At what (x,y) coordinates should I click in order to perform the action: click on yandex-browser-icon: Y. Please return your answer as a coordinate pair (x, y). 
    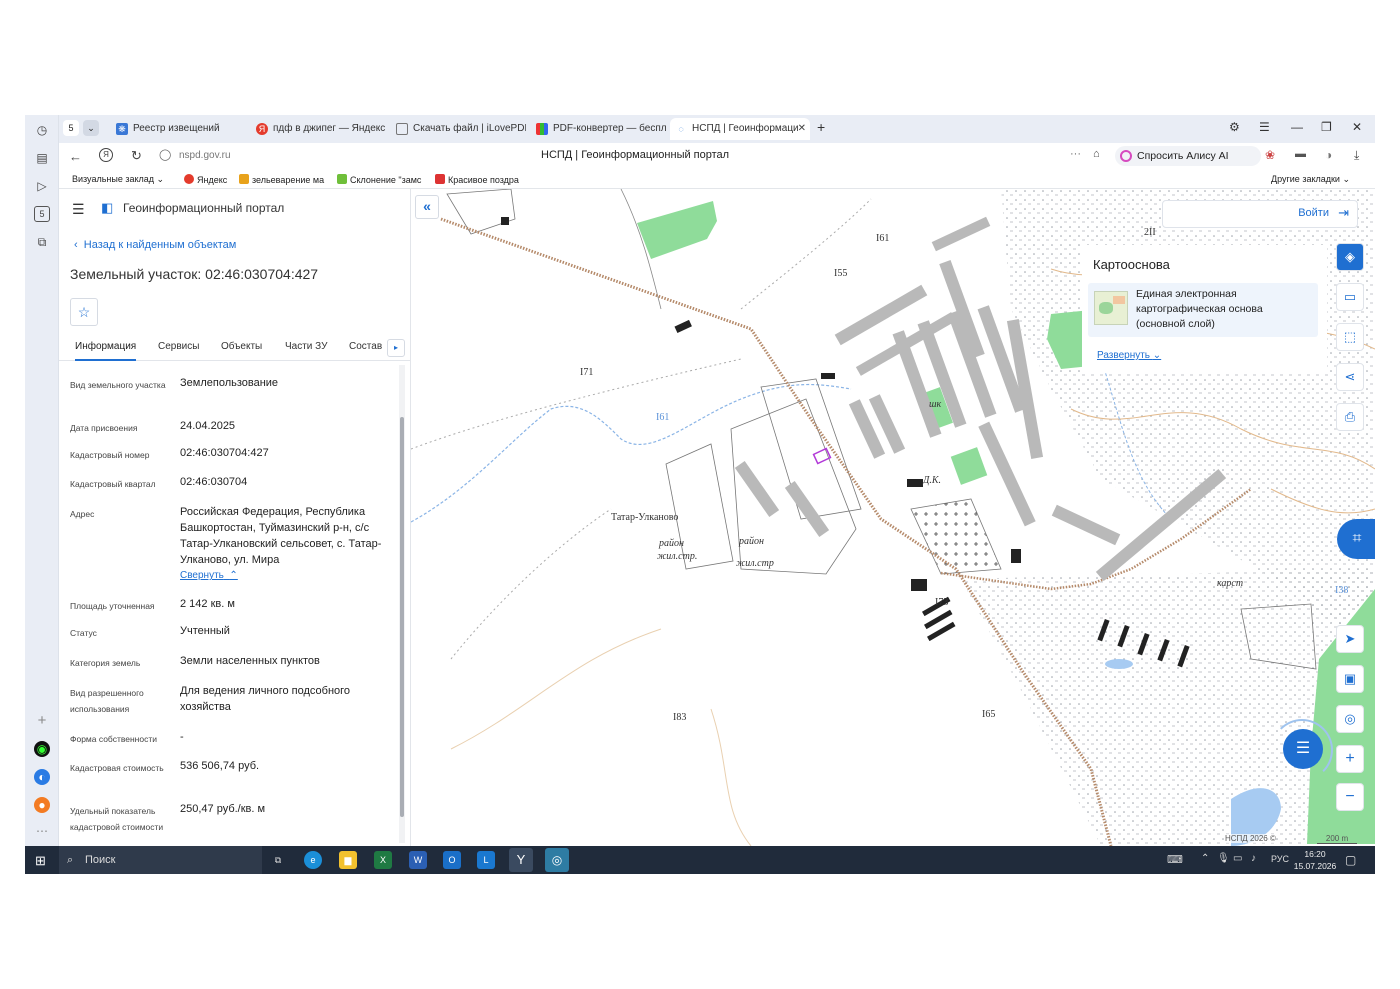
    Looking at the image, I should click on (521, 860).